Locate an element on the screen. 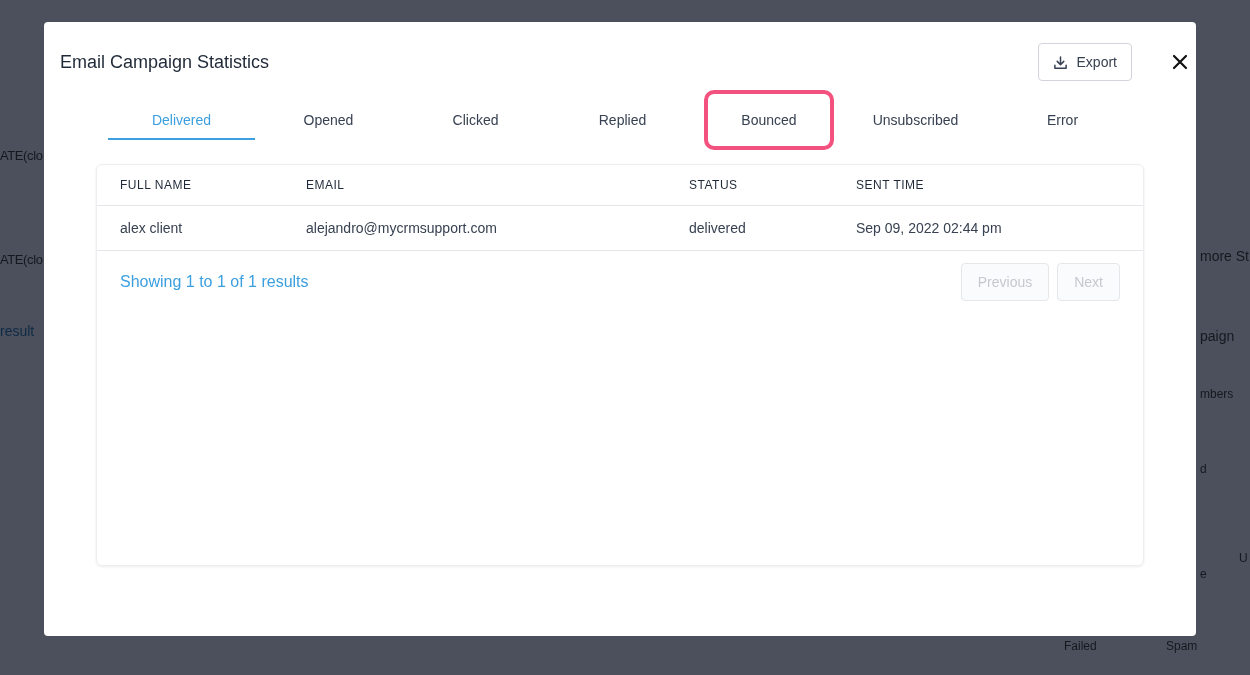 The height and width of the screenshot is (675, 1250). export-button: Export is located at coordinates (1084, 62).